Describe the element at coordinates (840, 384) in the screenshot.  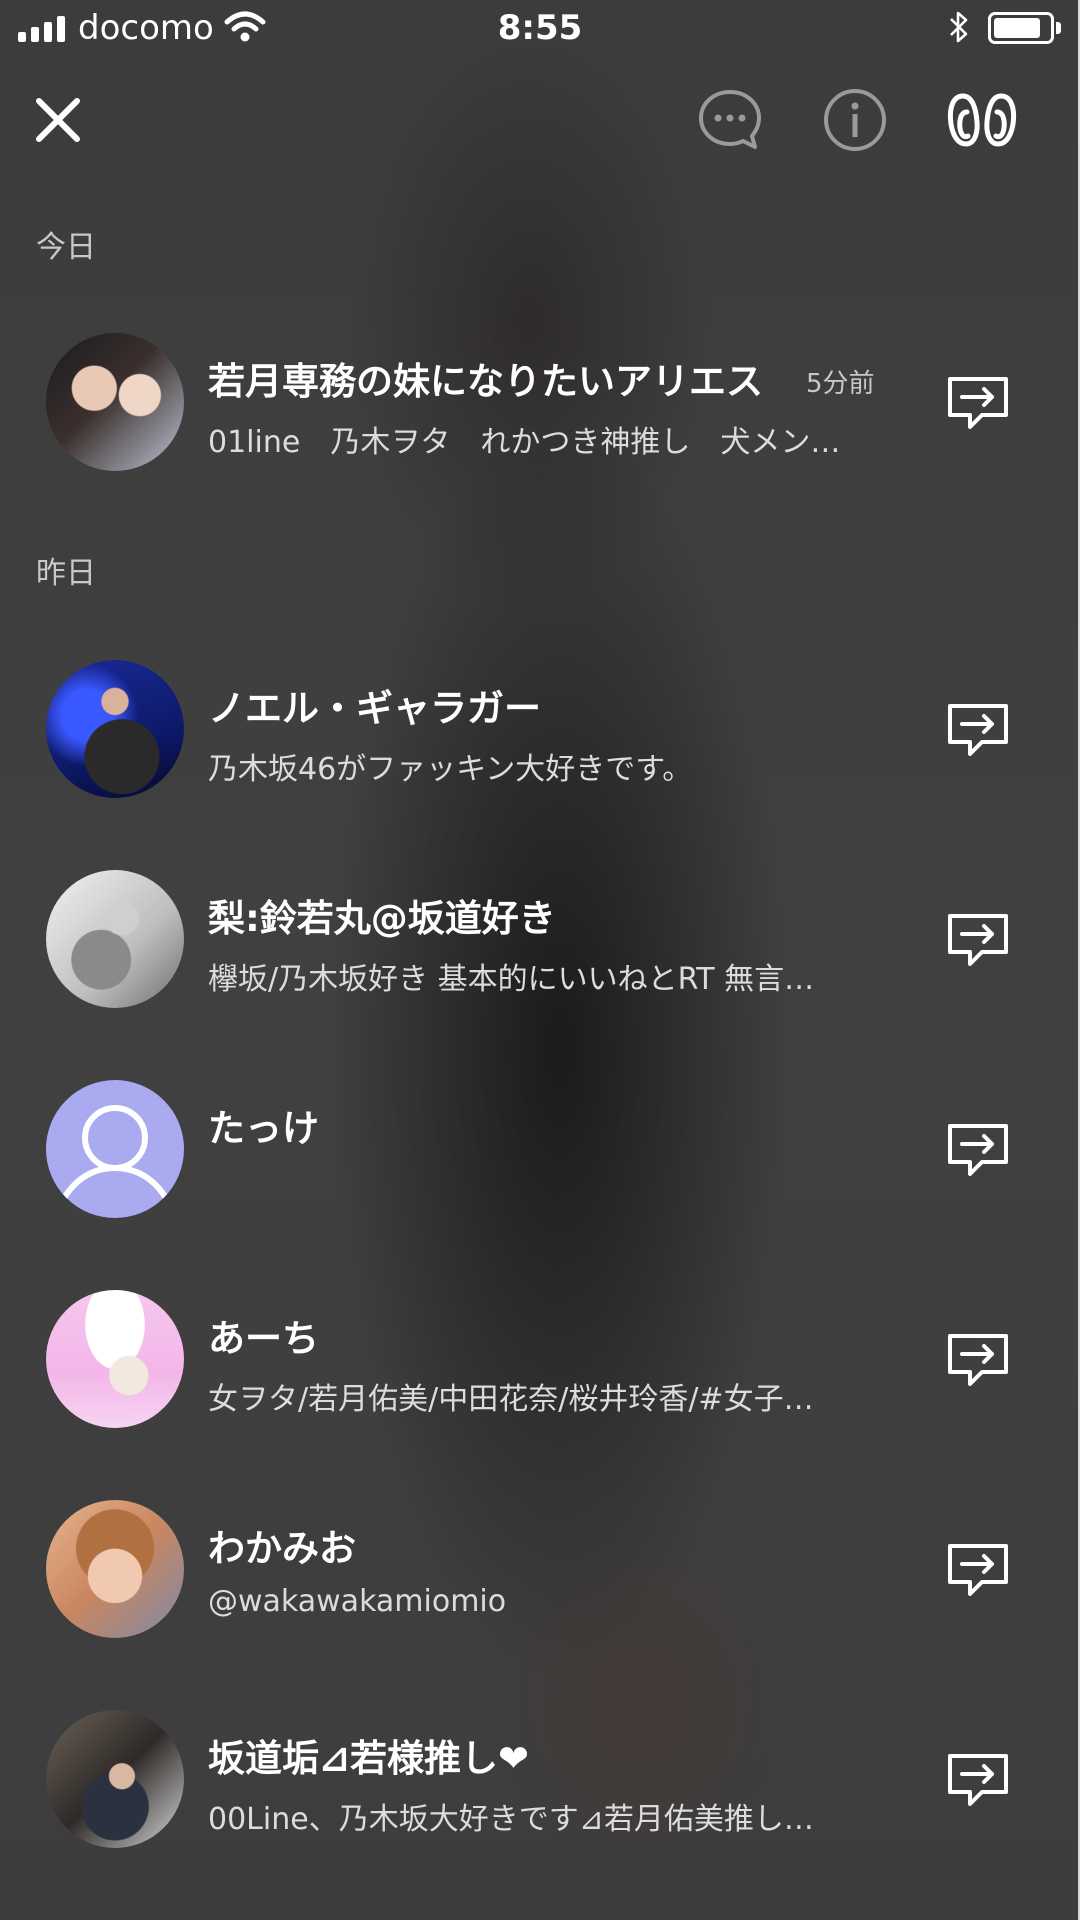
I see `timestamp: 5分前` at that location.